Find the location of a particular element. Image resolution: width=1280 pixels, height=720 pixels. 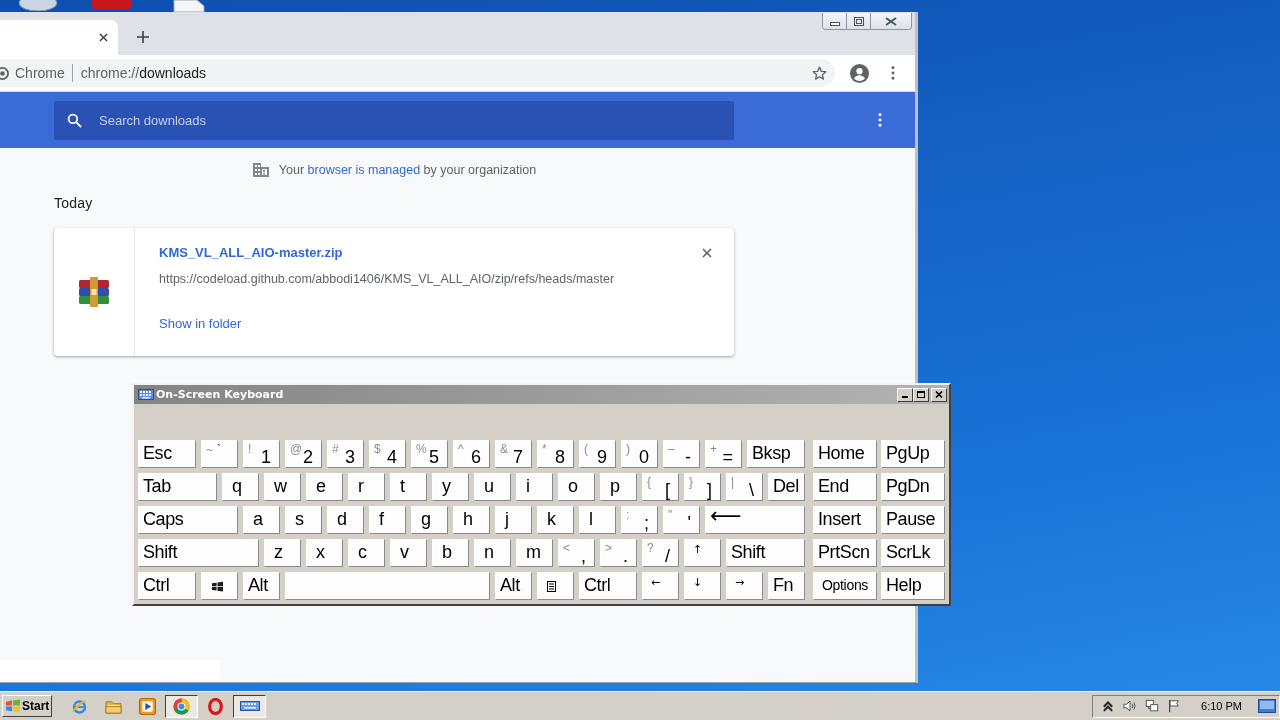

keyboard-key: ^ 6 is located at coordinates (471, 454).